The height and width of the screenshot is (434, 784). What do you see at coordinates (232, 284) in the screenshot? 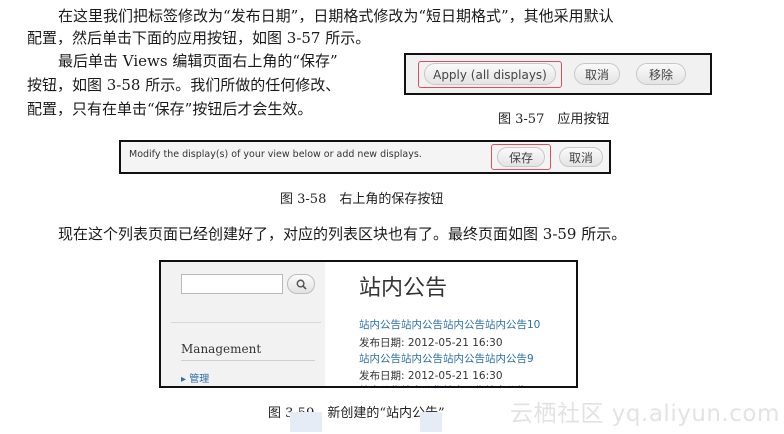
I see `search-input` at bounding box center [232, 284].